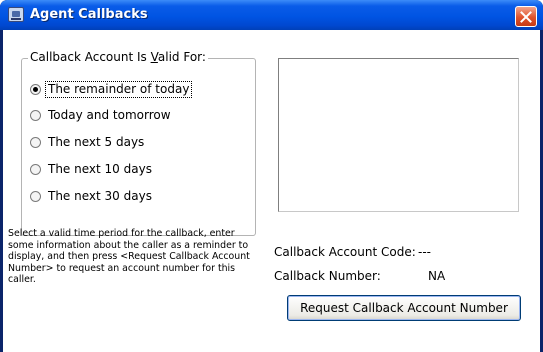 The width and height of the screenshot is (543, 352). Describe the element at coordinates (16, 14) in the screenshot. I see `agent-callbacks-icon` at that location.